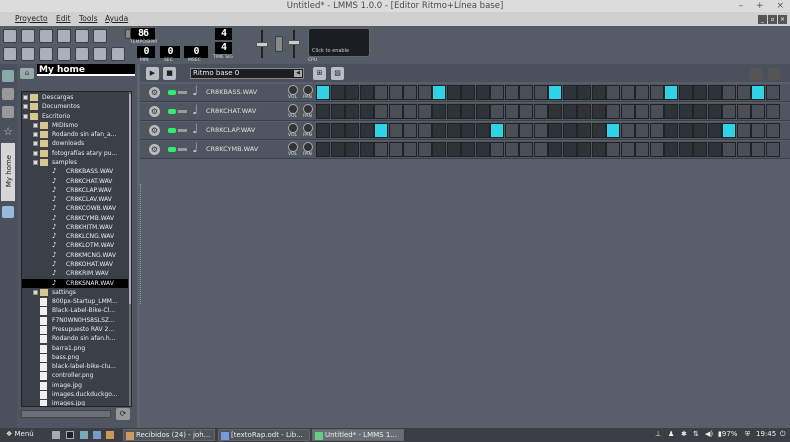 This screenshot has height=442, width=790. I want to click on close-button: ×, so click(780, 6).